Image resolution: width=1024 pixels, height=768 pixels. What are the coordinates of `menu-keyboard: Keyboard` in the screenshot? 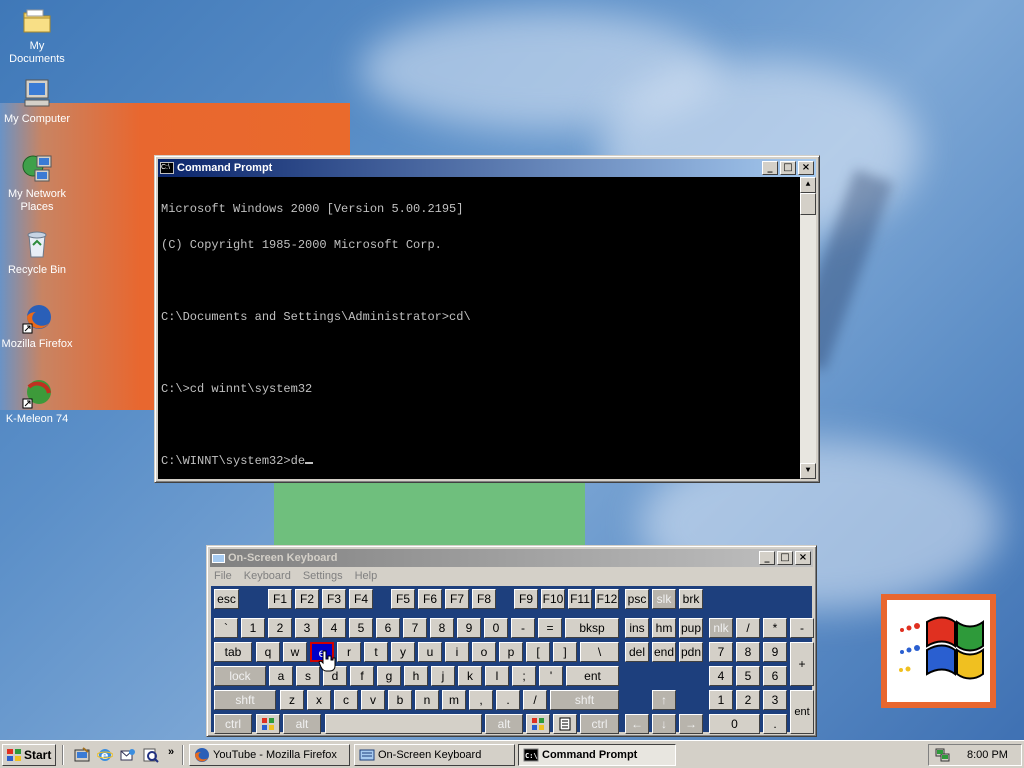 It's located at (267, 576).